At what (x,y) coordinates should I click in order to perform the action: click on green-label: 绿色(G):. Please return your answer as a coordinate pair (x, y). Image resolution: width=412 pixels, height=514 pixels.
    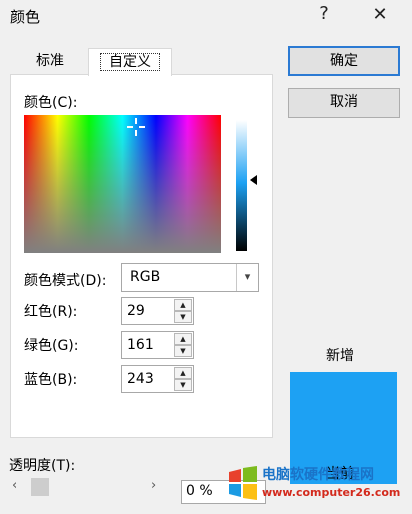
    Looking at the image, I should click on (51, 346).